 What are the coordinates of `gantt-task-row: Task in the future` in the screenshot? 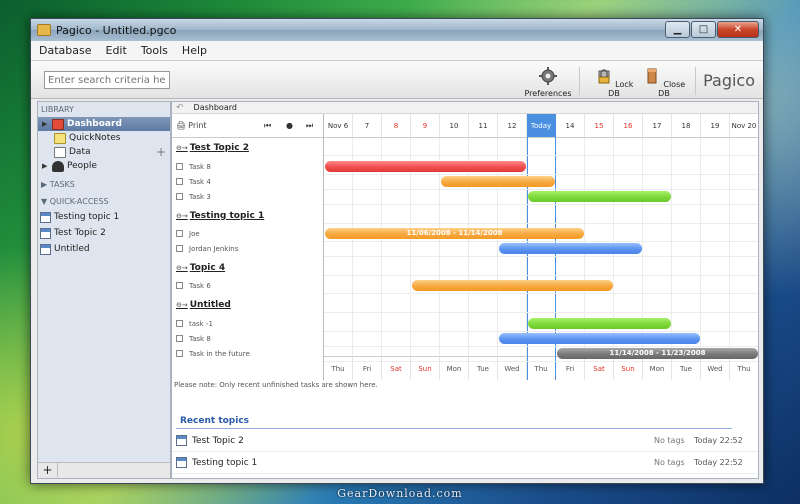 It's located at (248, 353).